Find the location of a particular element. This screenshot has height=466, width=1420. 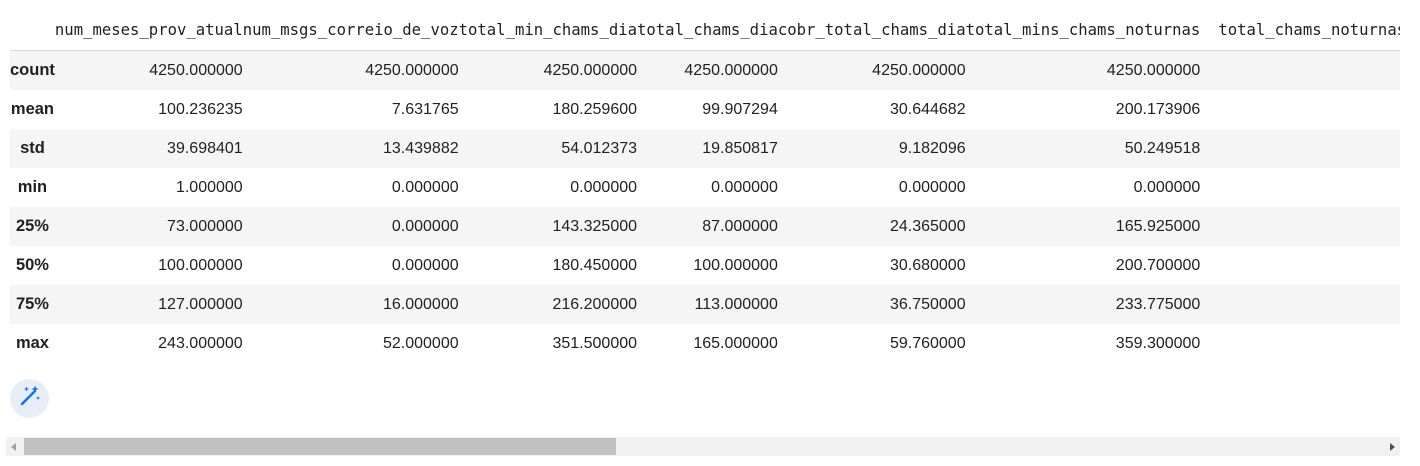

column-header: total_chams_noturnas is located at coordinates (1300, 30).